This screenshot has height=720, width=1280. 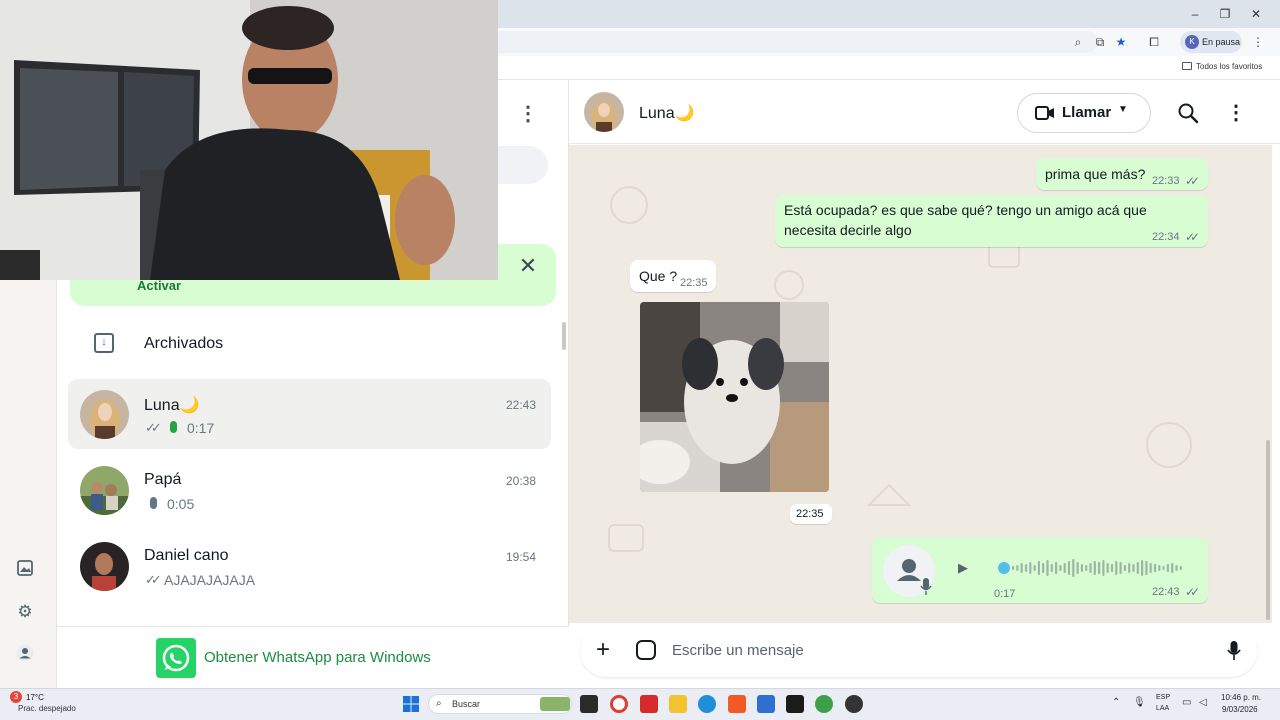 I want to click on chrome-icon, so click(x=619, y=704).